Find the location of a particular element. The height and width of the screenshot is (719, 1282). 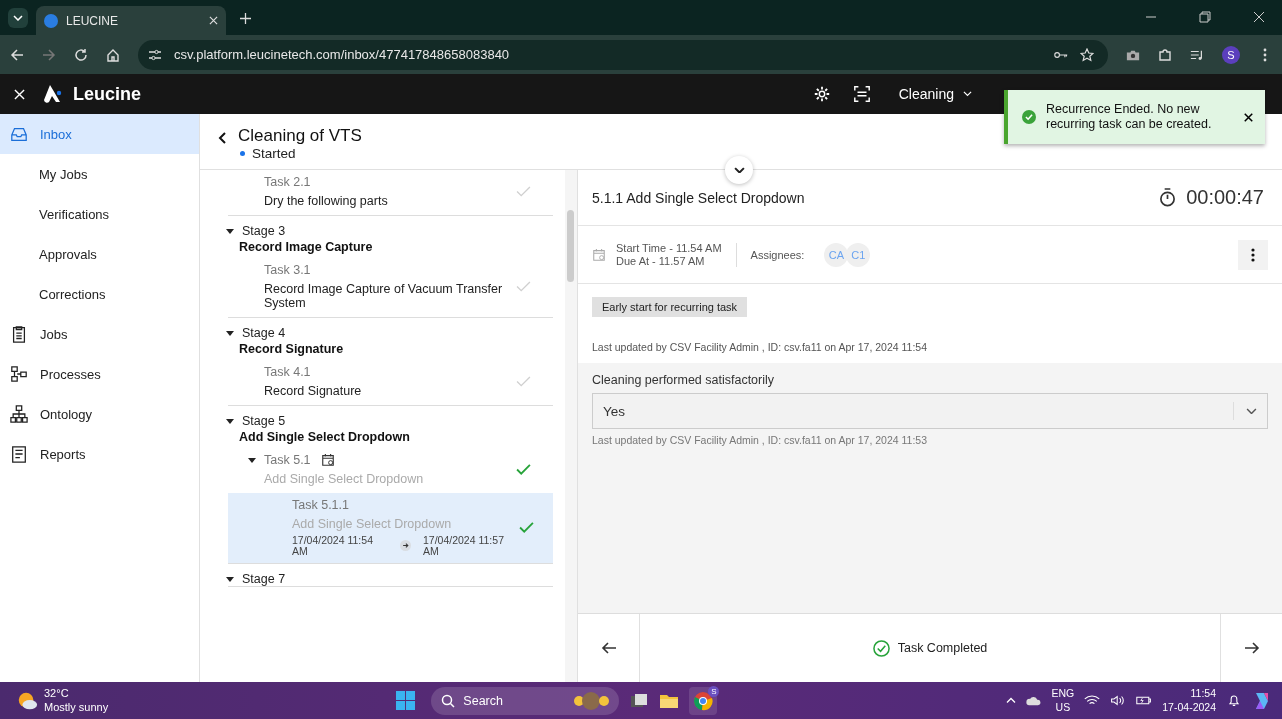

select-field: Yes is located at coordinates (930, 411).